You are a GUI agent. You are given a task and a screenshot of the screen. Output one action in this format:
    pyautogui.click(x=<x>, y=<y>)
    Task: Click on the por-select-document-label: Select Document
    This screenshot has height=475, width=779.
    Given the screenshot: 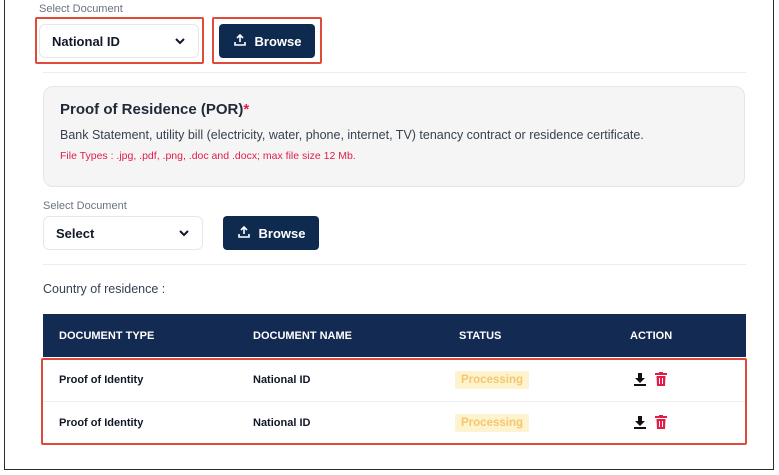 What is the action you would take?
    pyautogui.click(x=85, y=206)
    